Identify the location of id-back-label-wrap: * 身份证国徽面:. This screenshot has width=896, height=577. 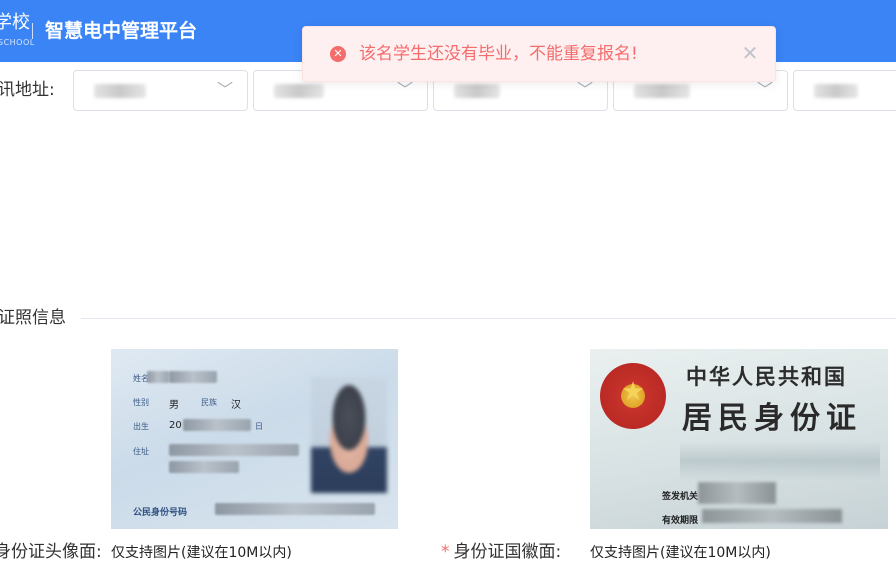
(501, 552).